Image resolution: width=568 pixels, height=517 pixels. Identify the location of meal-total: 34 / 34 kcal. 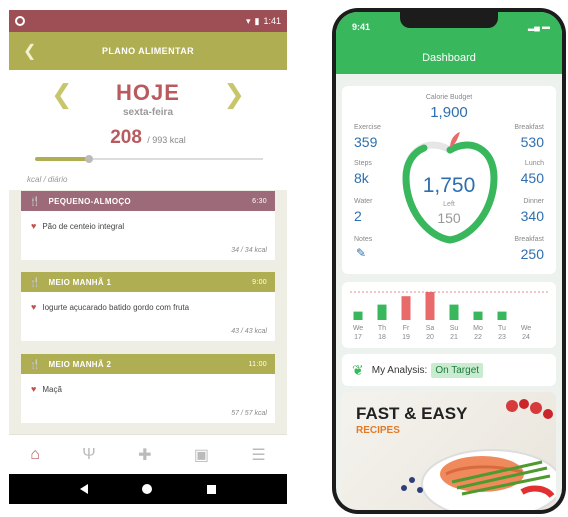
(249, 250).